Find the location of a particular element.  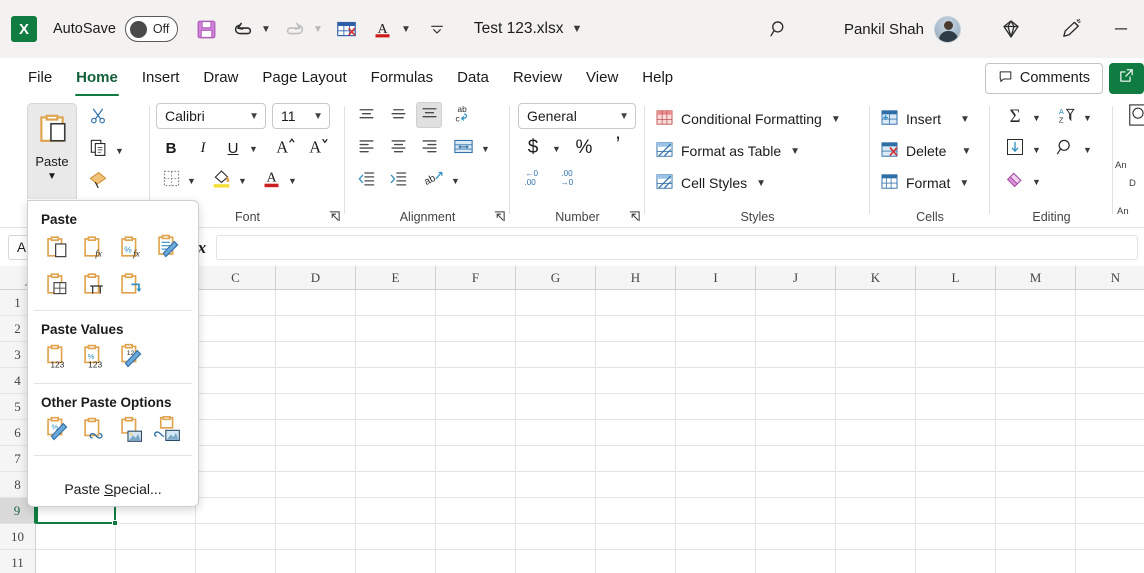

format-as-table-button: Format as Table ▼ is located at coordinates (727, 151).